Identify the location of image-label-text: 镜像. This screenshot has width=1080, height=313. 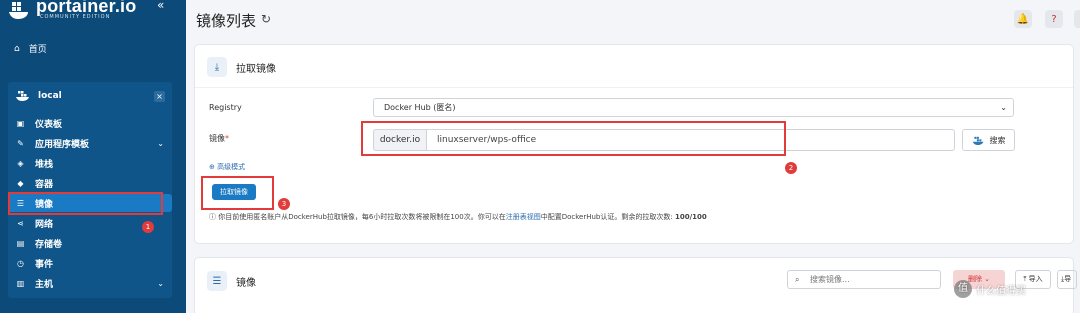
(217, 138).